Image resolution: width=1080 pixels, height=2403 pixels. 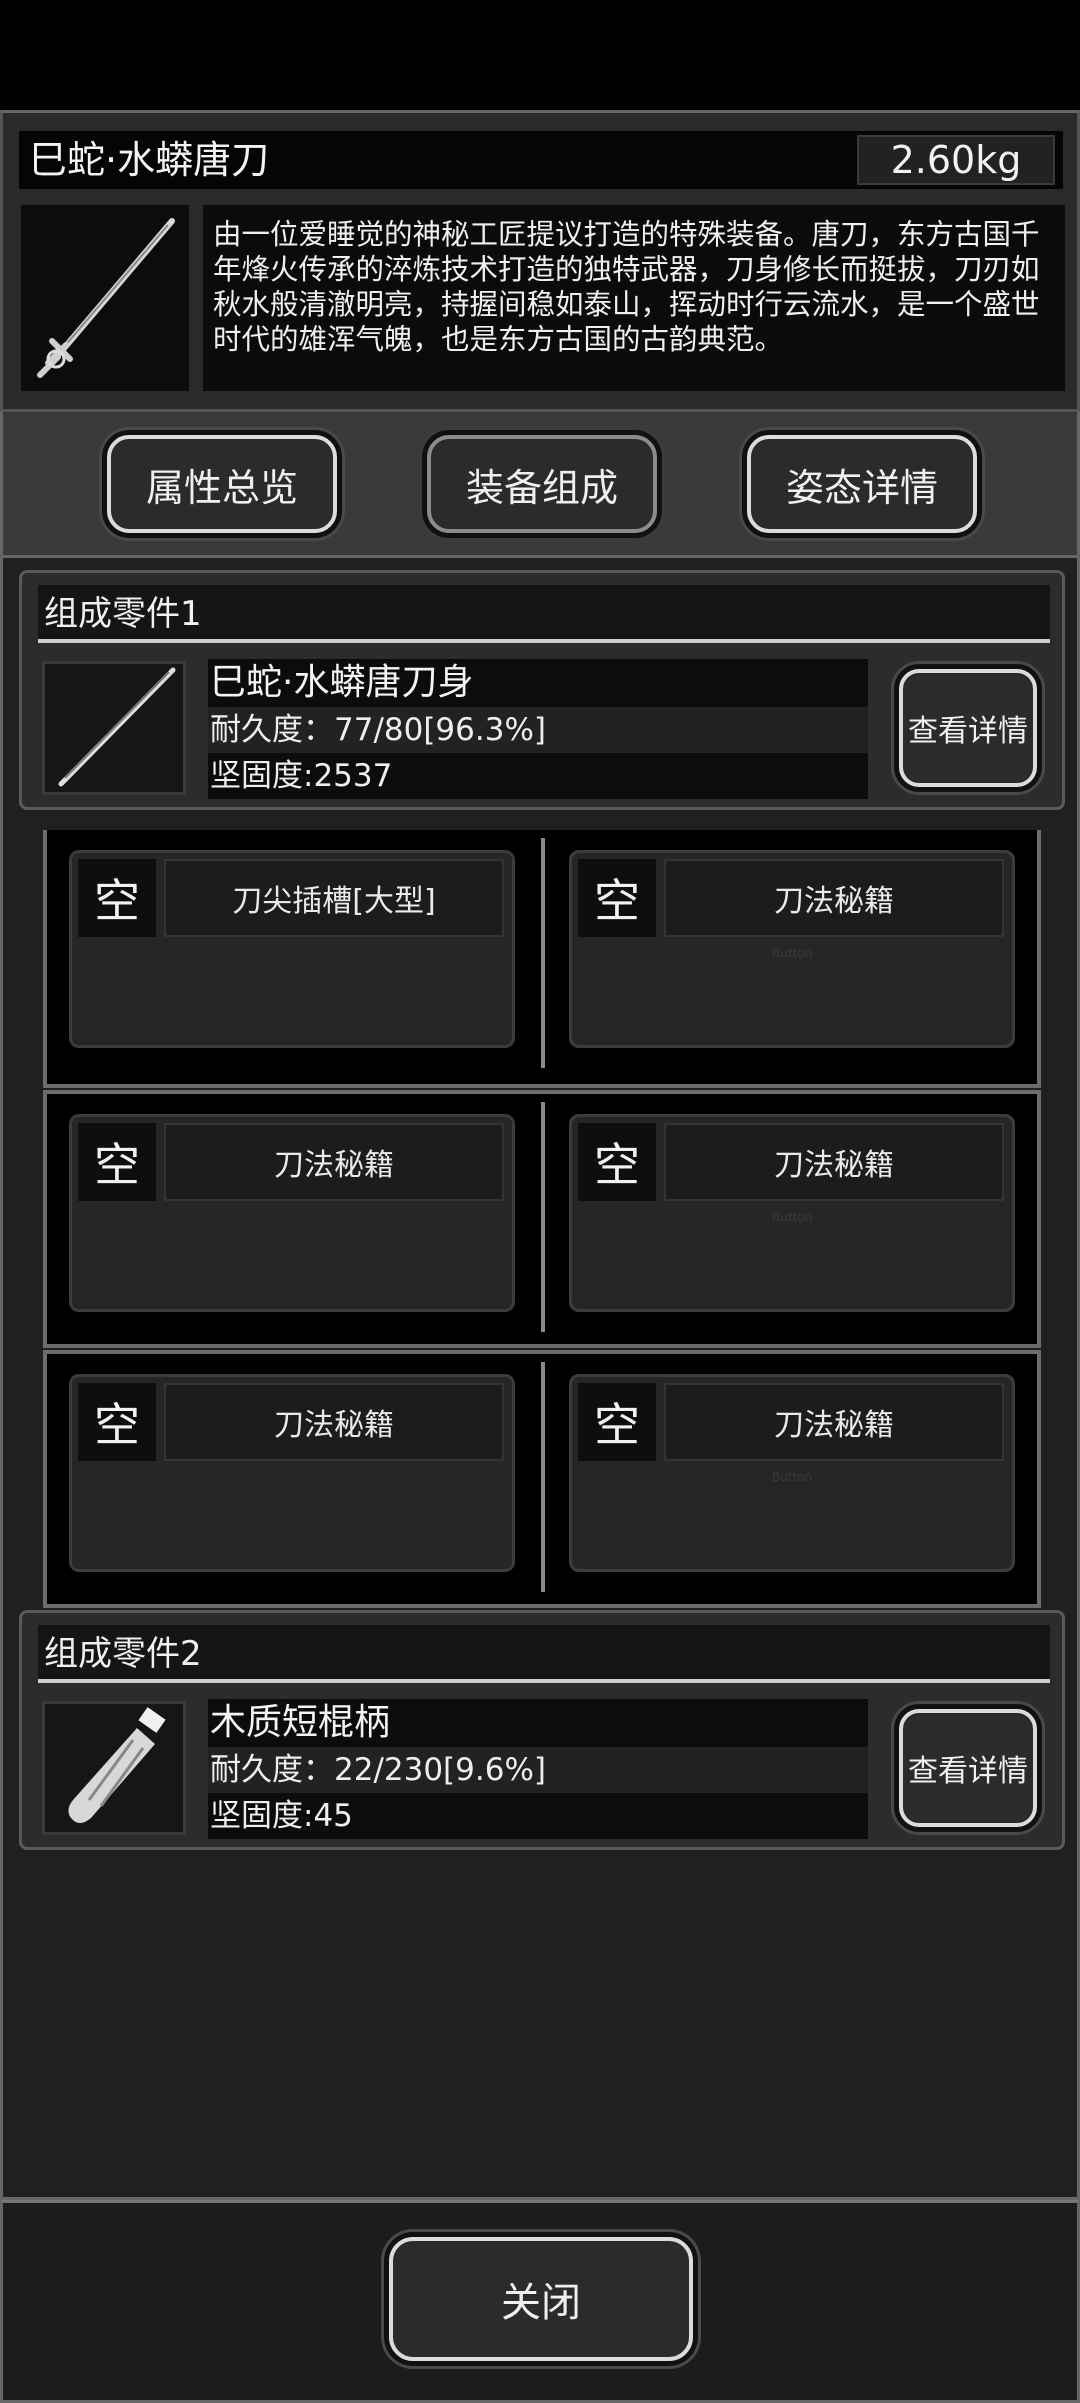 What do you see at coordinates (117, 1765) in the screenshot?
I see `wooden-handle-icon` at bounding box center [117, 1765].